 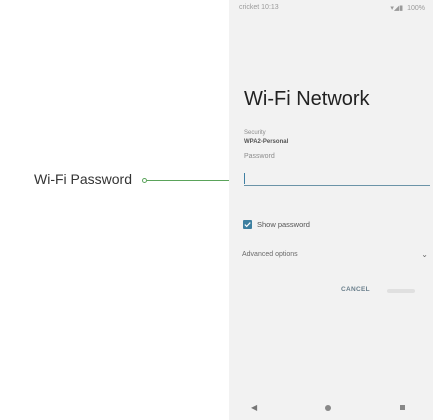 What do you see at coordinates (266, 142) in the screenshot?
I see `security-value: WPA2-Personal` at bounding box center [266, 142].